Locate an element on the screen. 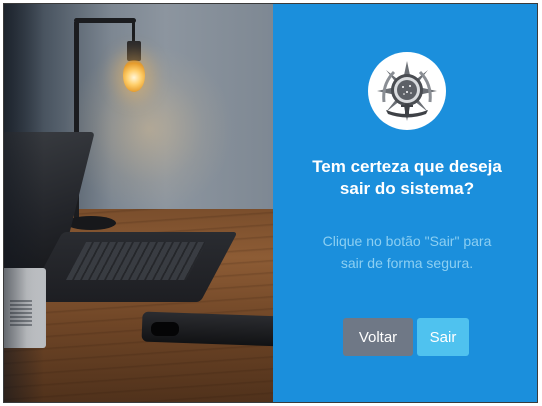 The width and height of the screenshot is (542, 406). wall-light-glow is located at coordinates (149, 129).